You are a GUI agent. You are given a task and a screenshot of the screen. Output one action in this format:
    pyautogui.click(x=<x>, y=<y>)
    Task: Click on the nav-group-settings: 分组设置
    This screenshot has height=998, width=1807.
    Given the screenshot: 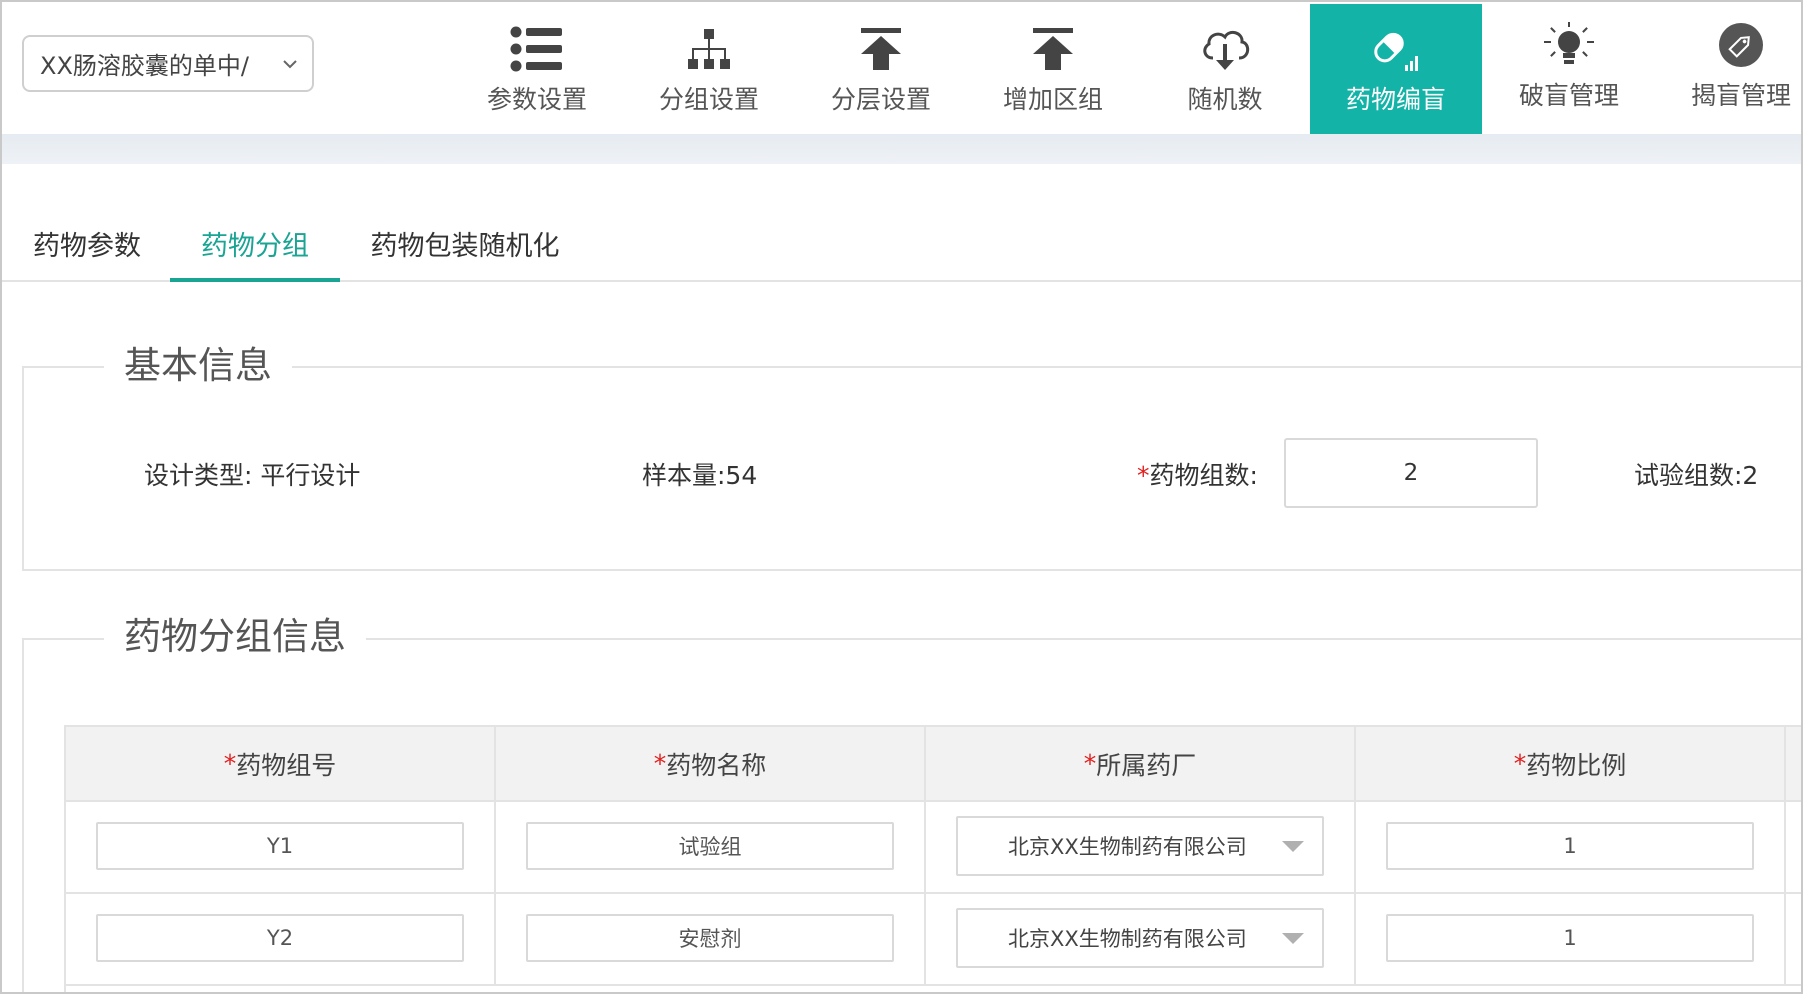 What is the action you would take?
    pyautogui.click(x=709, y=69)
    